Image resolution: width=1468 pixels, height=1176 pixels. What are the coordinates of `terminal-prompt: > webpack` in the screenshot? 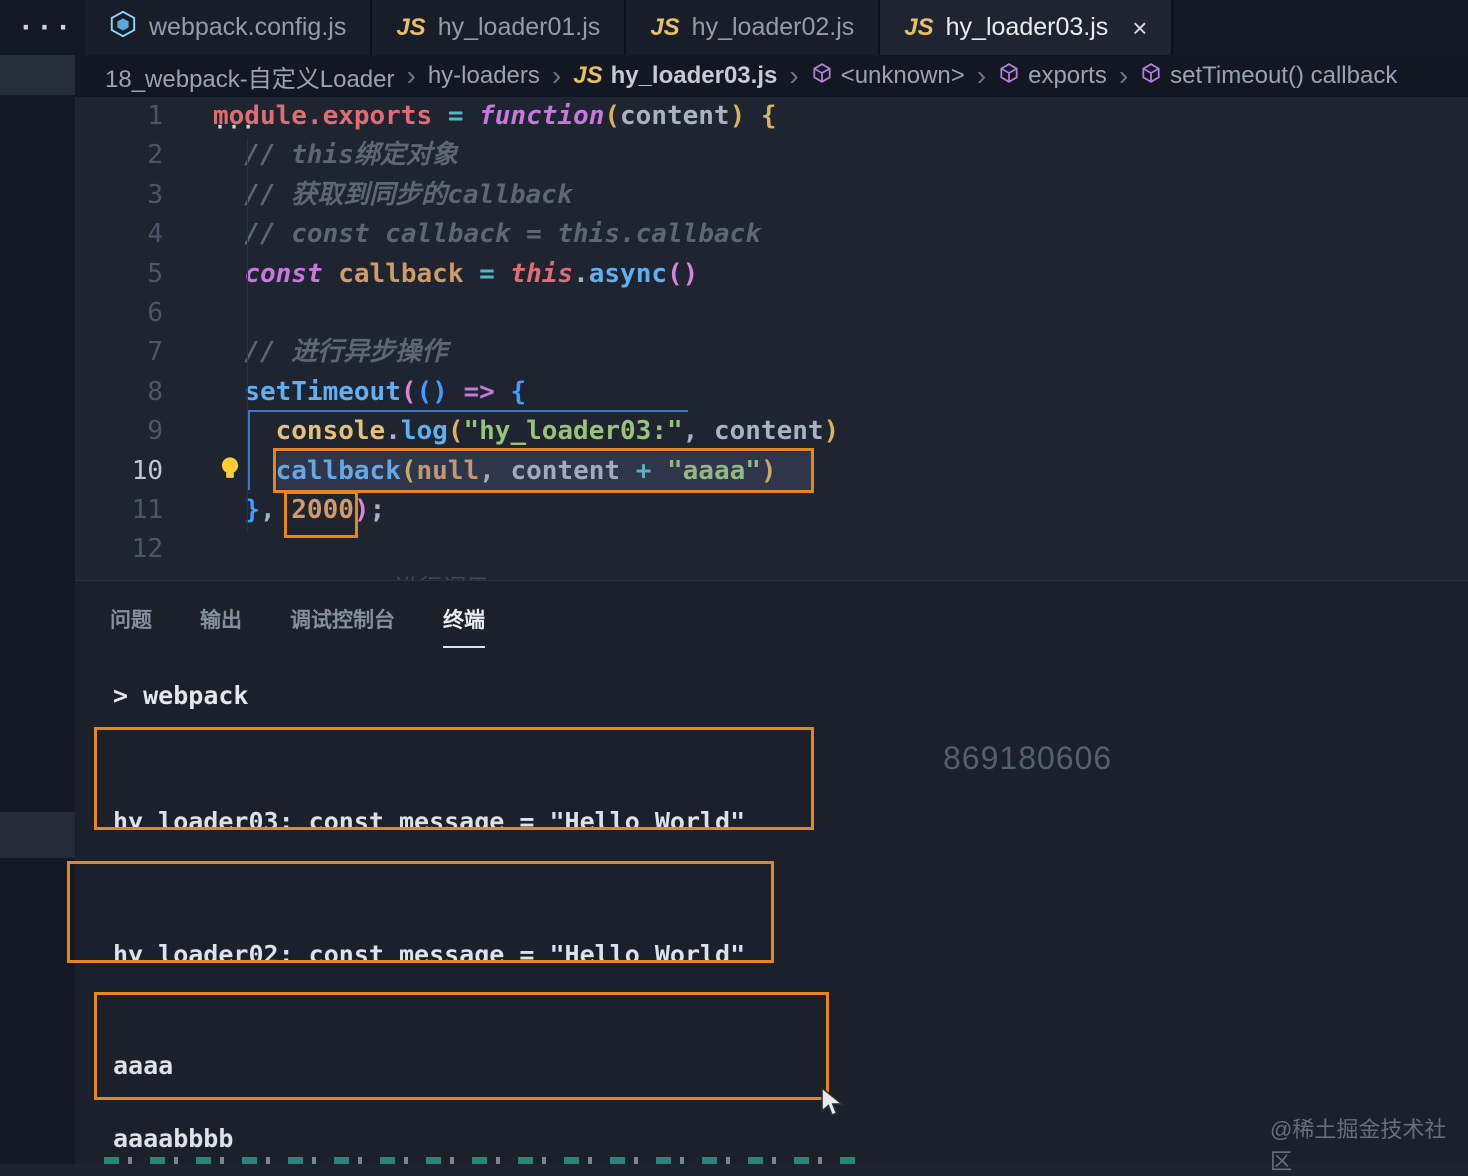 It's located at (180, 695).